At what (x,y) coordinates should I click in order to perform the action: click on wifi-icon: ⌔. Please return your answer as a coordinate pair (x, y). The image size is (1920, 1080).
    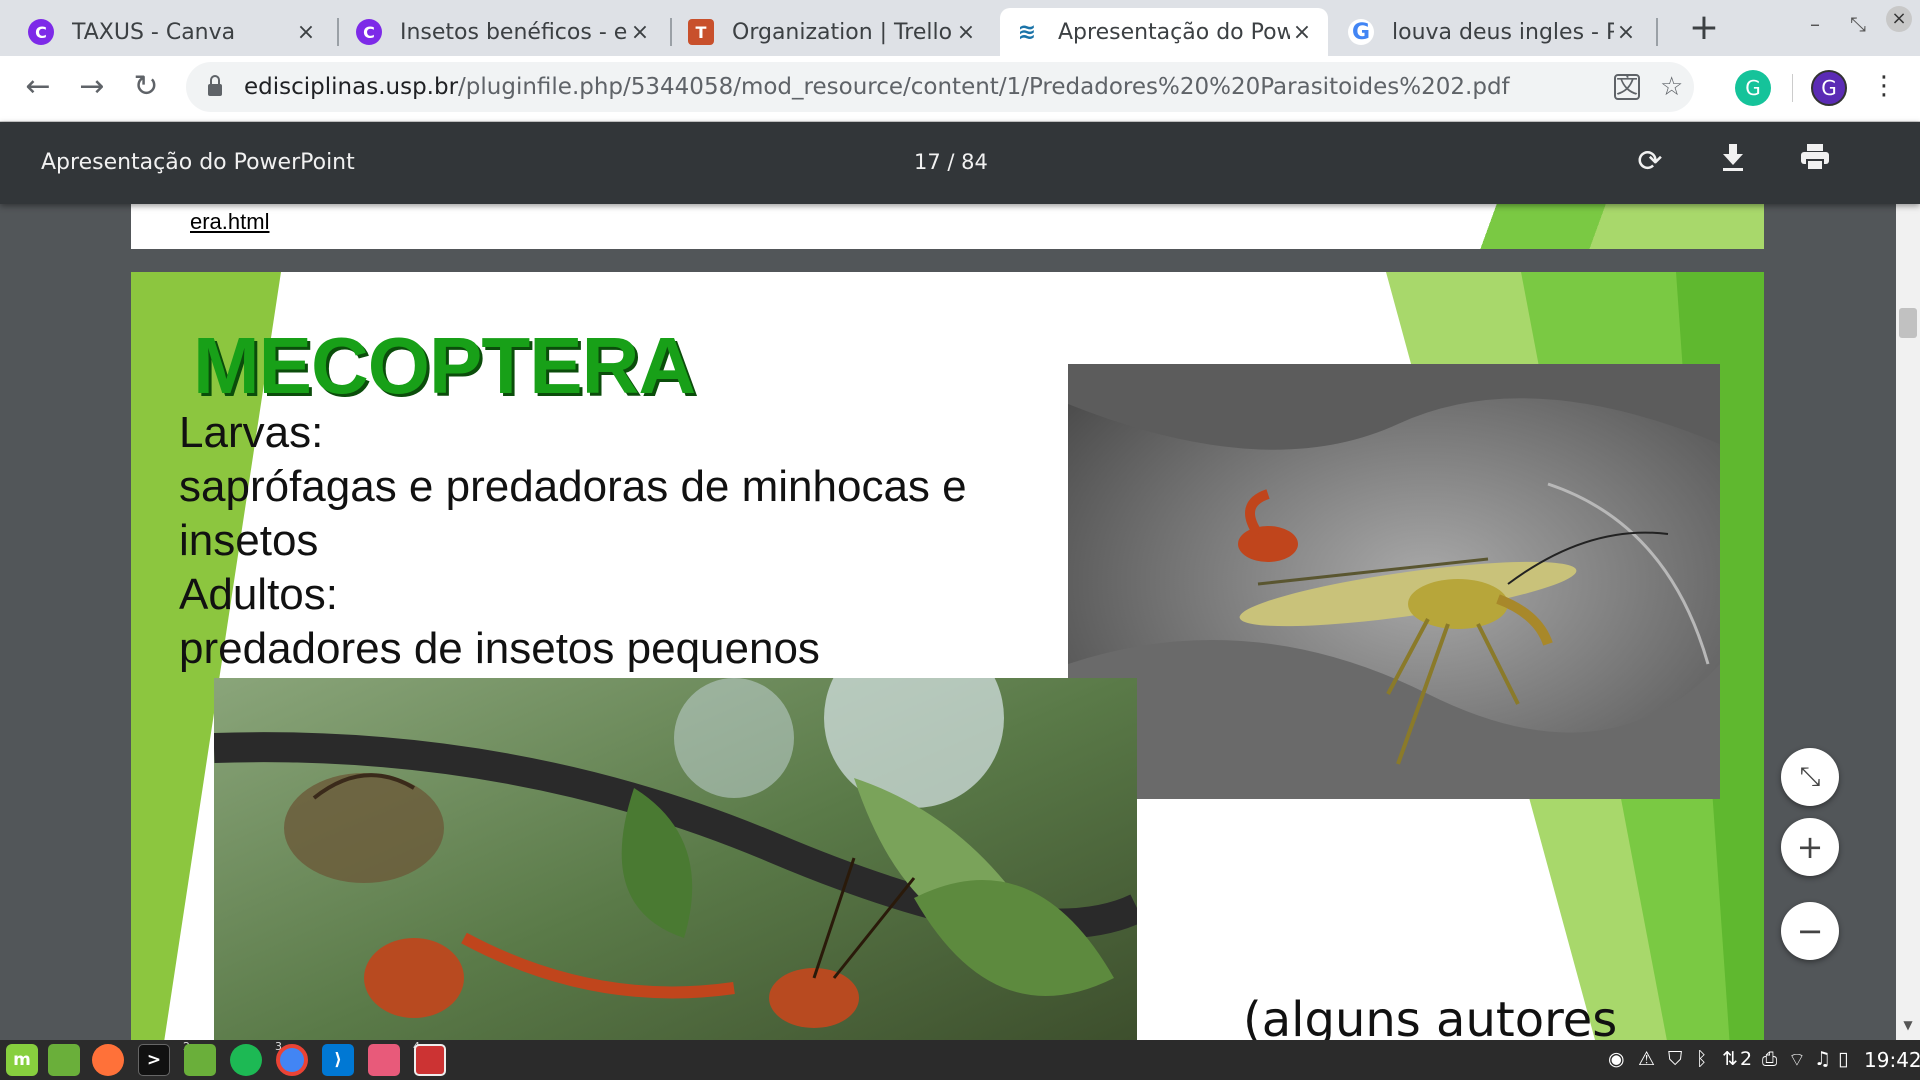
    Looking at the image, I should click on (1797, 1060).